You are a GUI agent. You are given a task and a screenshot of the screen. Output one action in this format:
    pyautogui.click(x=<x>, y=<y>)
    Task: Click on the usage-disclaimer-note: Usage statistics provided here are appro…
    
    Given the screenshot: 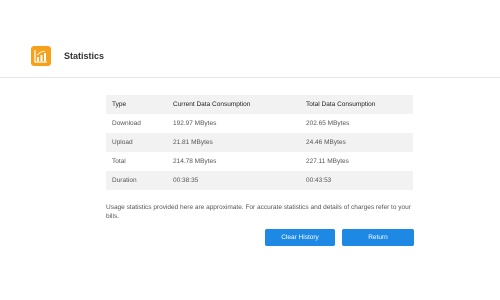 What is the action you would take?
    pyautogui.click(x=258, y=212)
    